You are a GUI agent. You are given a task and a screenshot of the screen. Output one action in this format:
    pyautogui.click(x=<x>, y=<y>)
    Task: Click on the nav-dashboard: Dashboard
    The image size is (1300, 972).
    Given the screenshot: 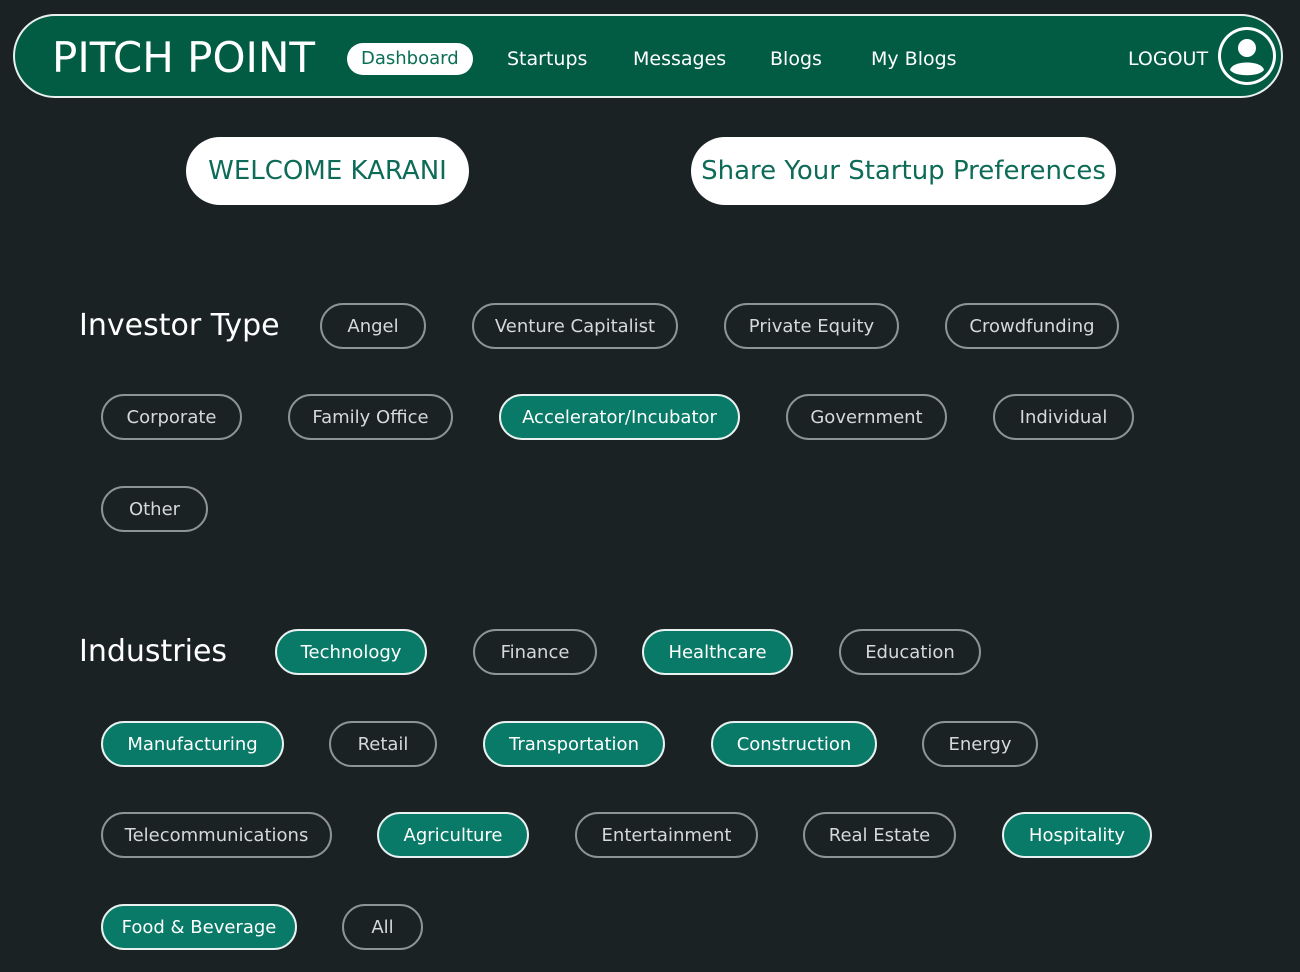 What is the action you would take?
    pyautogui.click(x=410, y=59)
    